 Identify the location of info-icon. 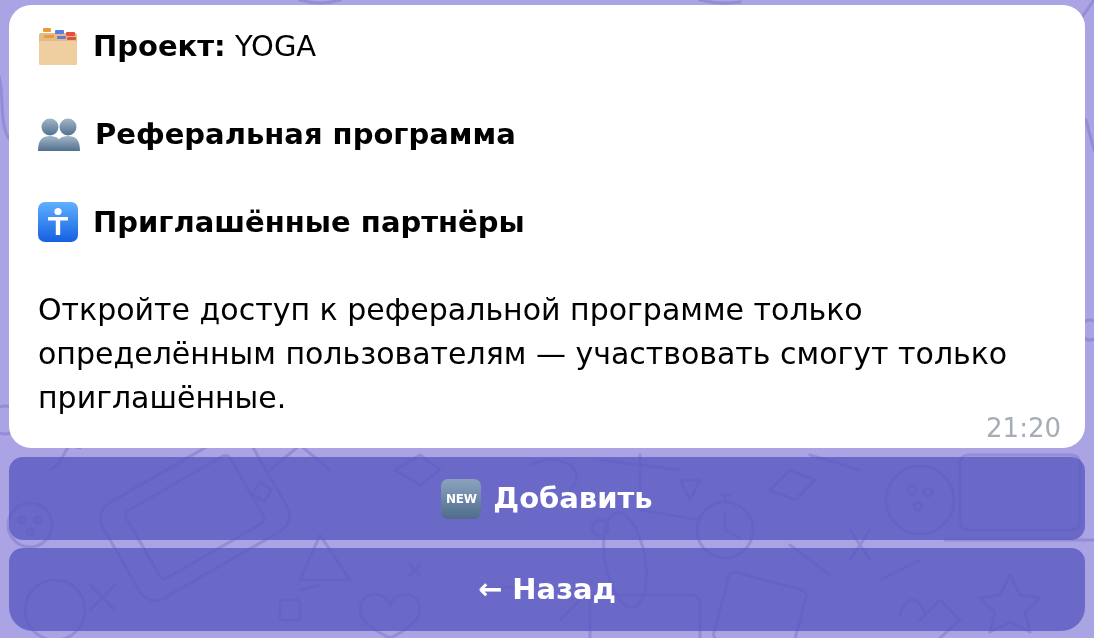
(58, 222).